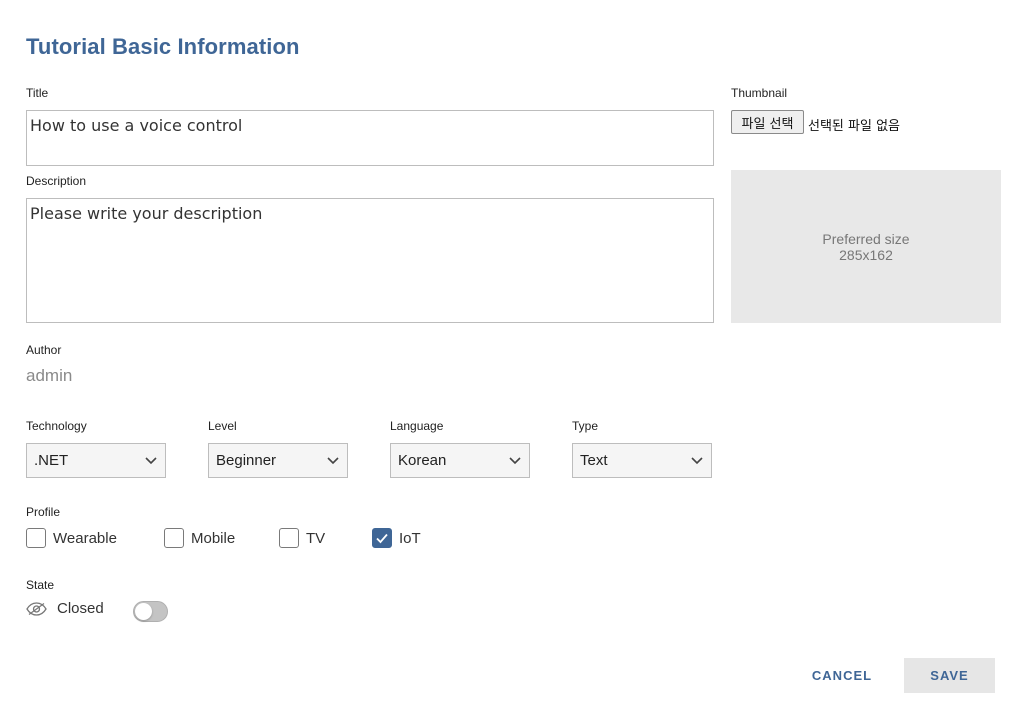 The height and width of the screenshot is (714, 1027). I want to click on state-row: Closed, so click(65, 608).